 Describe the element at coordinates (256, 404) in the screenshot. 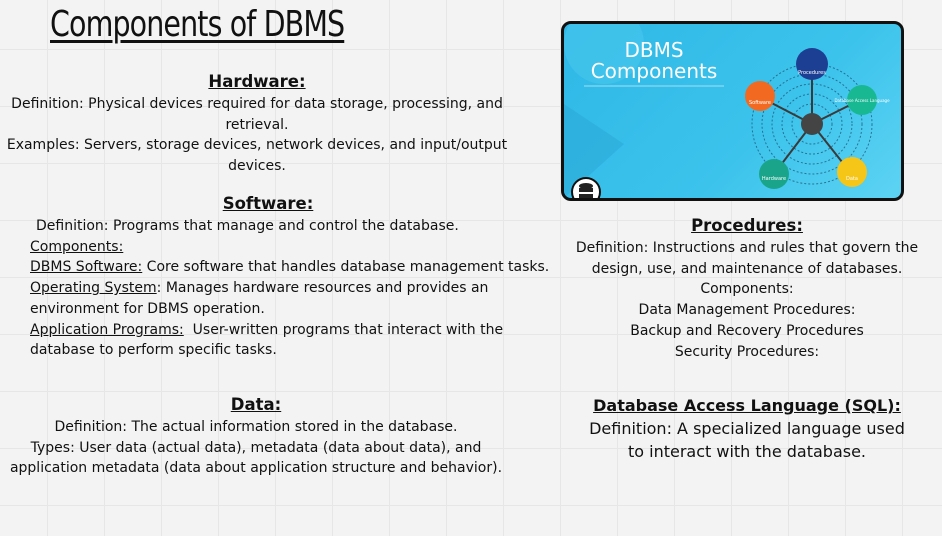

I see `data-heading: Data:` at that location.